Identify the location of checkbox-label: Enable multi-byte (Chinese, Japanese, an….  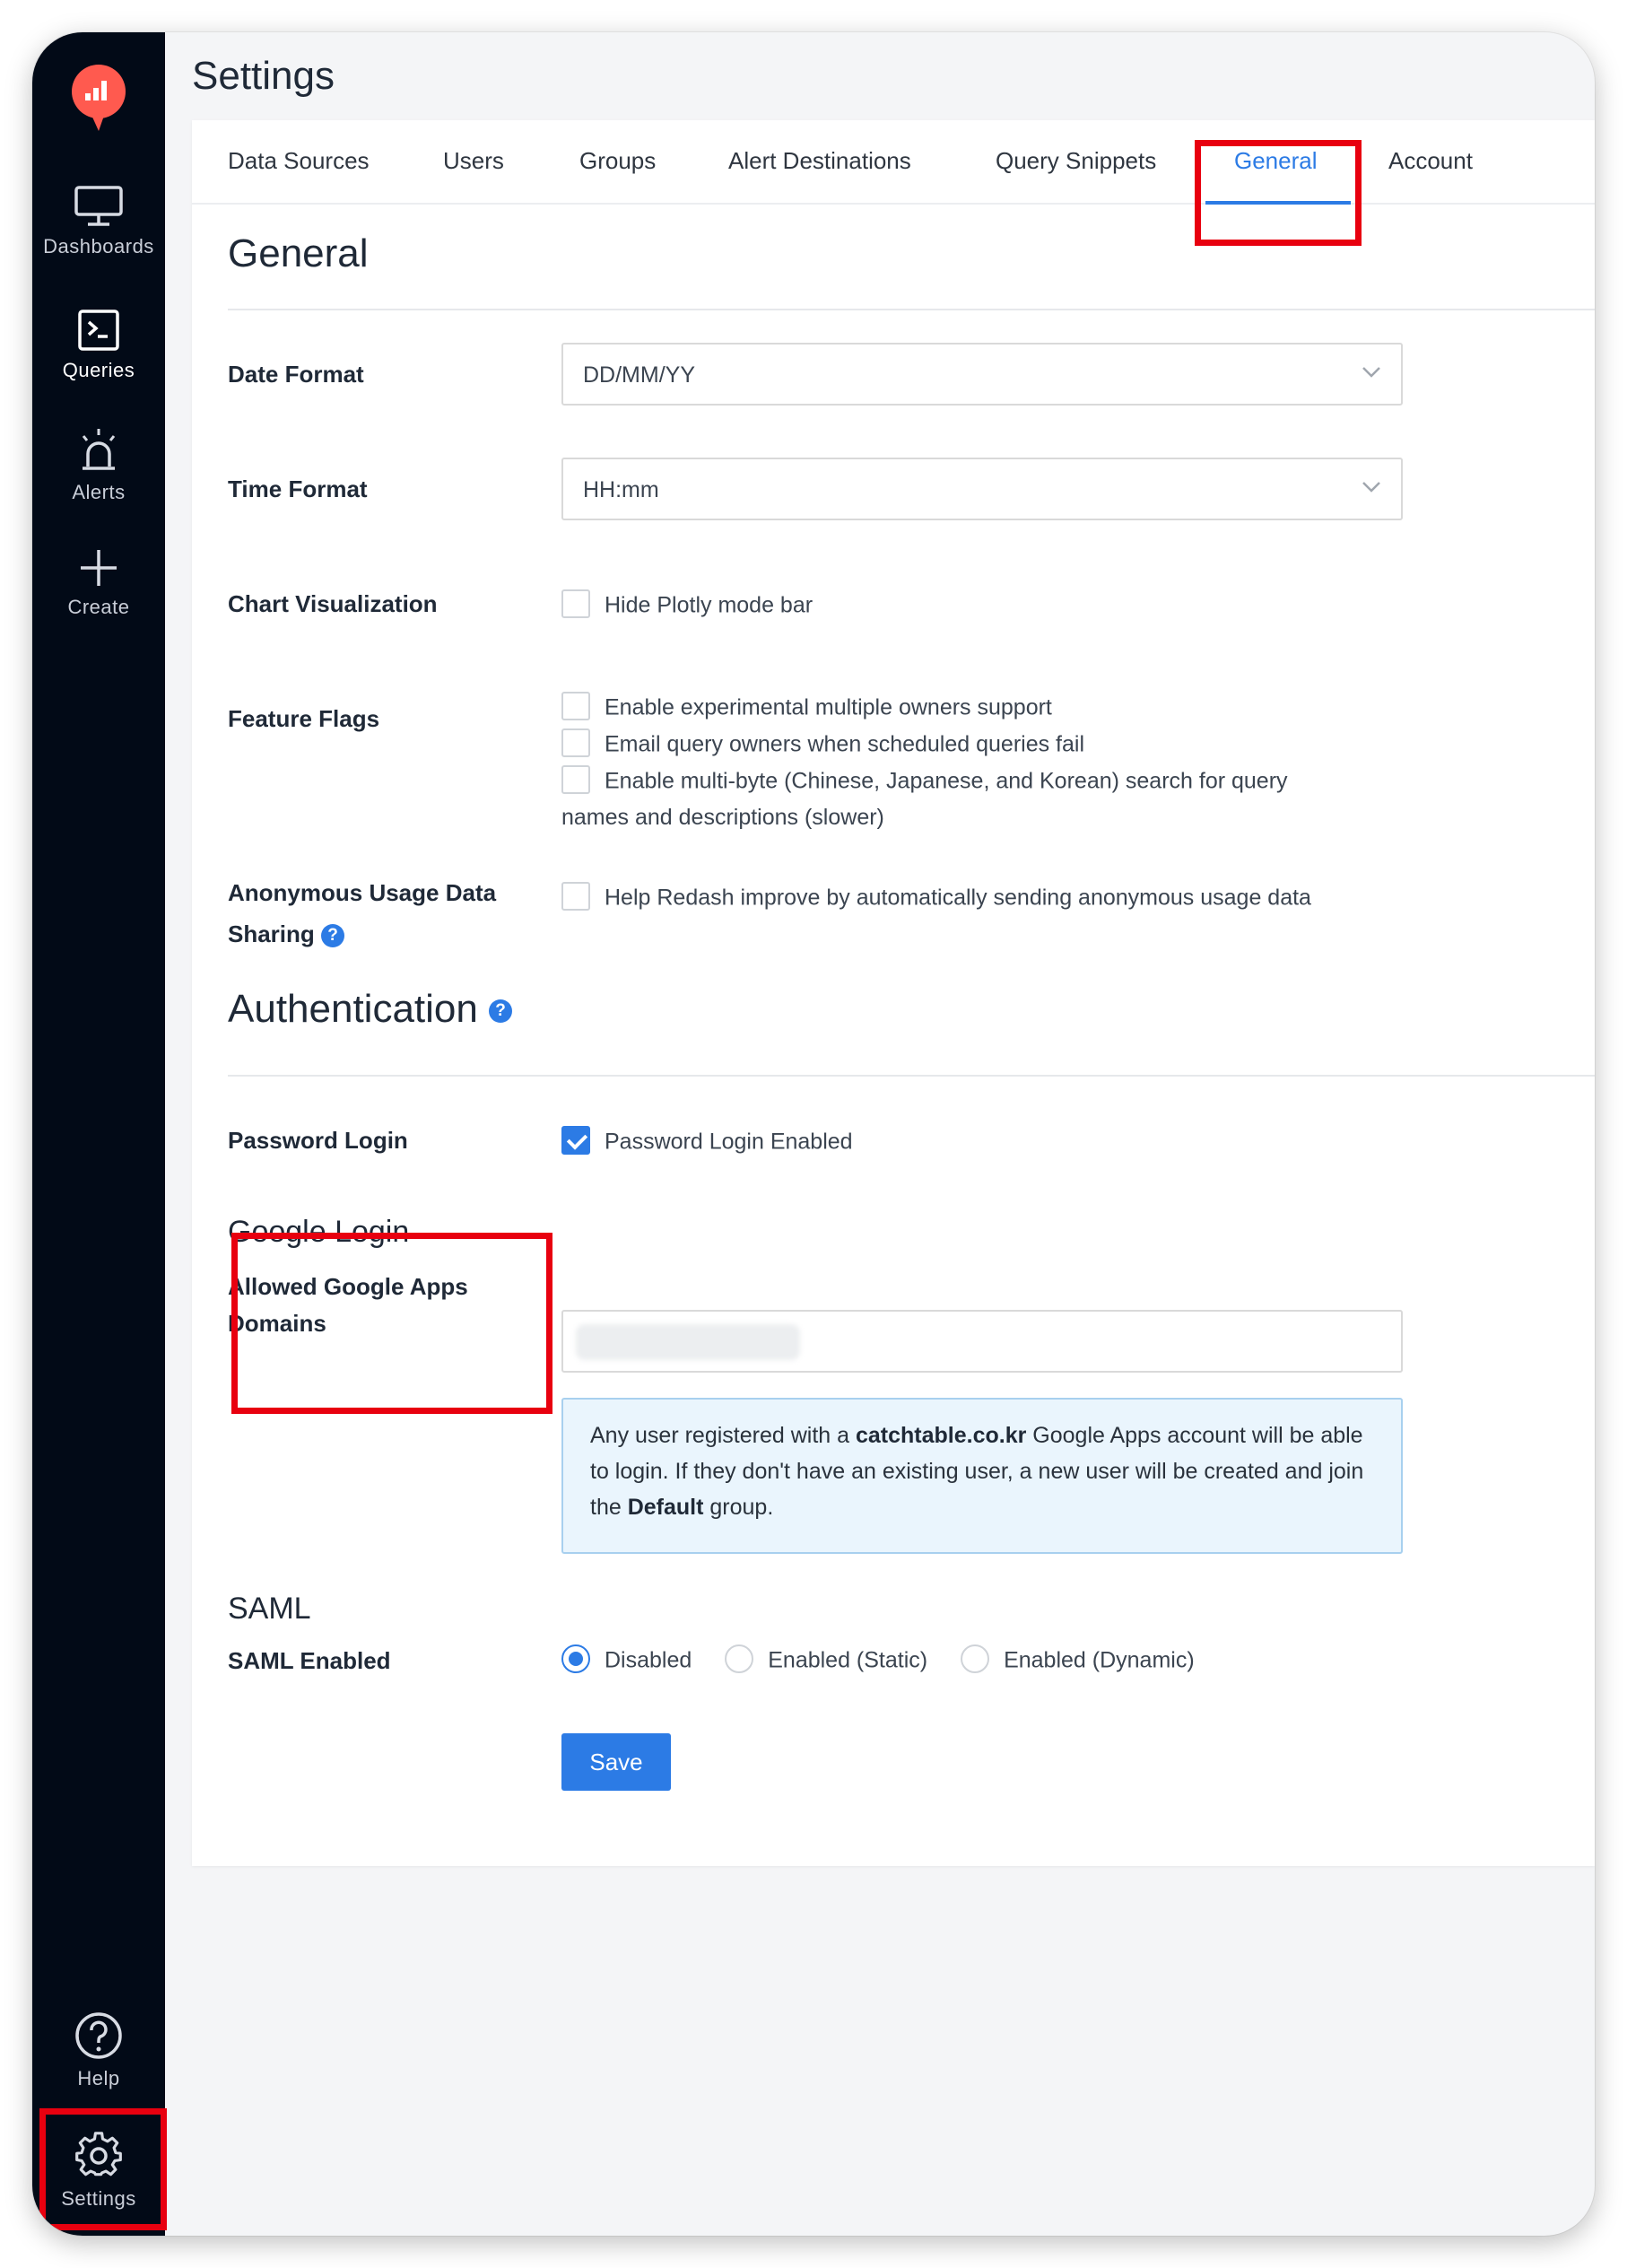
(946, 781).